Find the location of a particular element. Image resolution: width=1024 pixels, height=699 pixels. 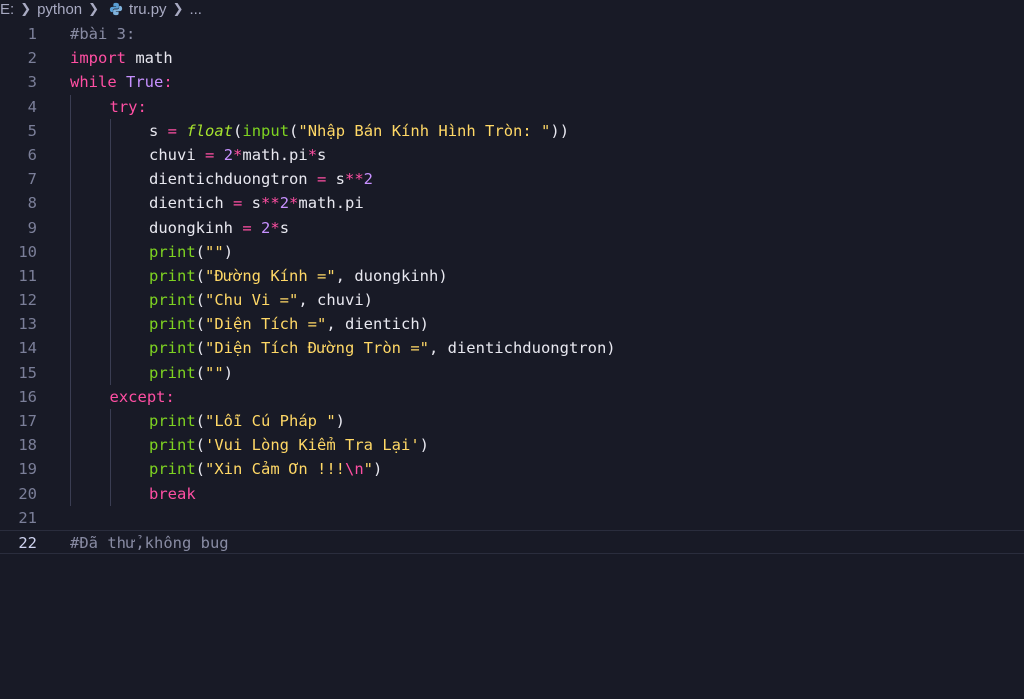

code-text: dientichduongtron = s**2 is located at coordinates (261, 179).